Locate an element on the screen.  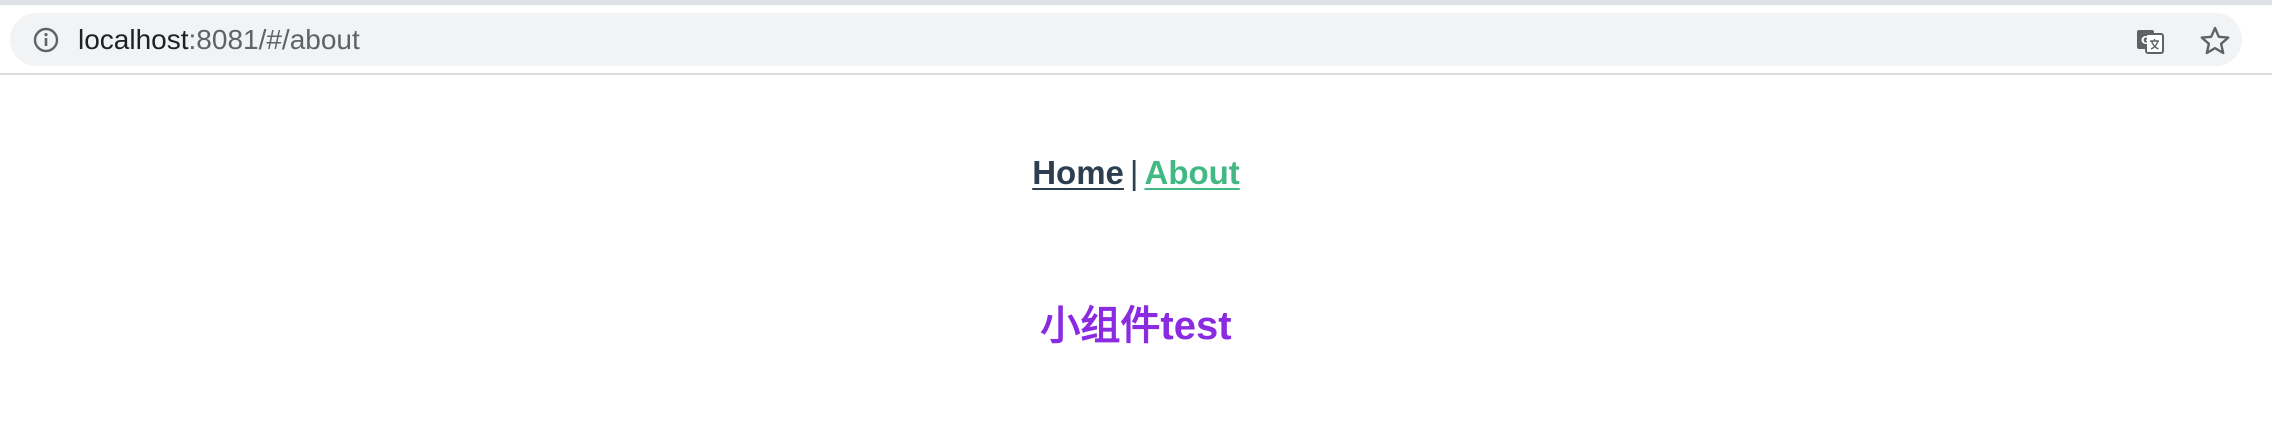
url-text: localhost:8081/#/about is located at coordinates (219, 40).